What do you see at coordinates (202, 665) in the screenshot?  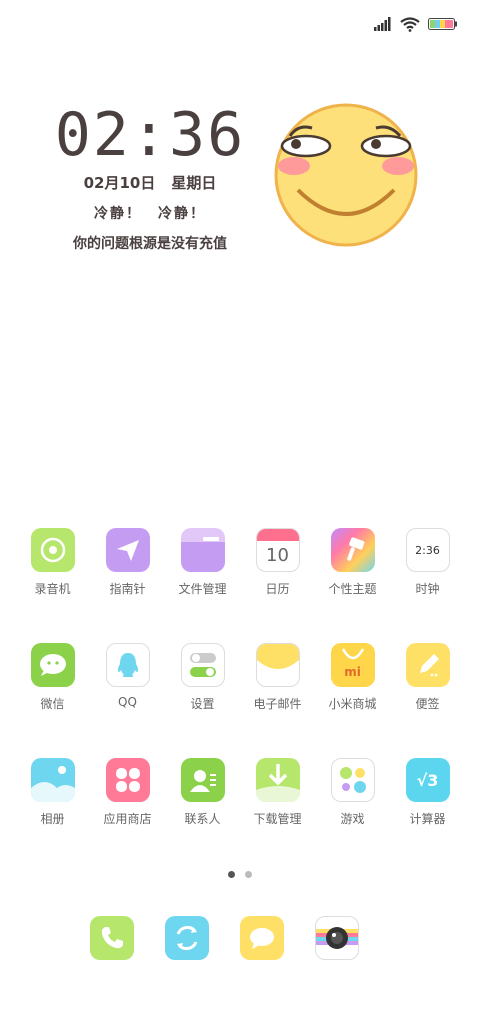 I see `settings-icon` at bounding box center [202, 665].